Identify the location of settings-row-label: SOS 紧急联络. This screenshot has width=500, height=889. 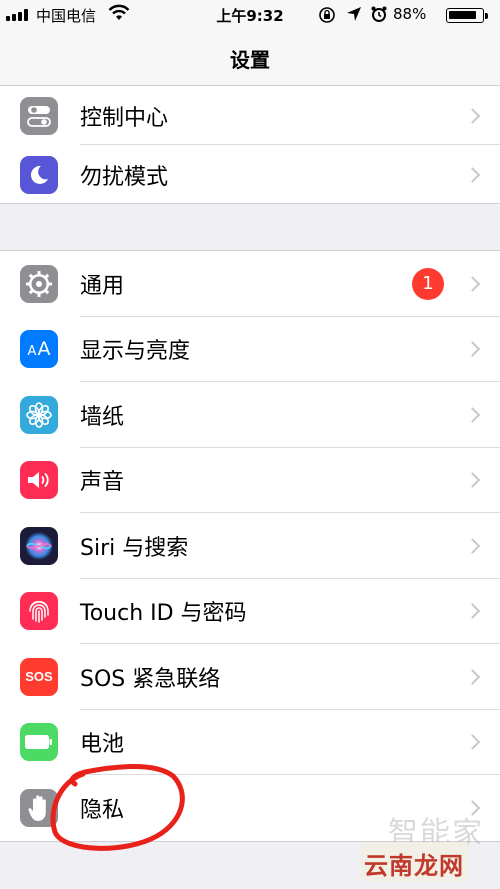
(150, 679).